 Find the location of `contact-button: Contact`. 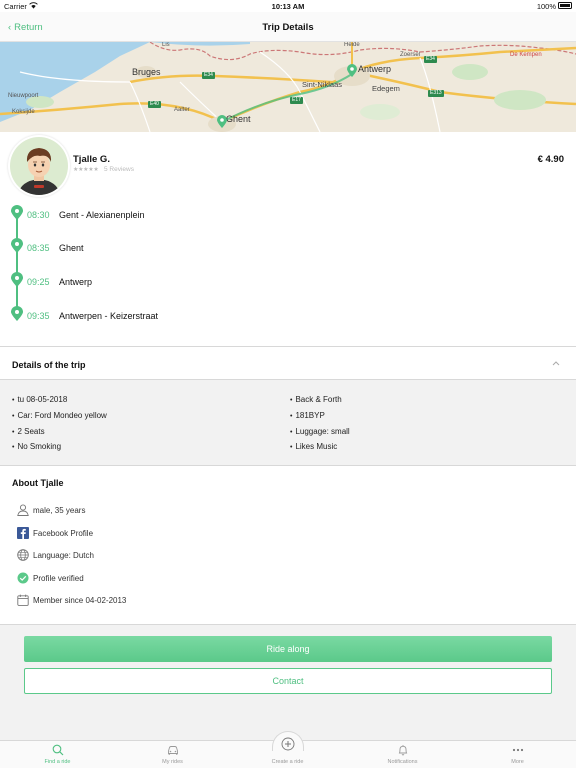

contact-button: Contact is located at coordinates (288, 681).